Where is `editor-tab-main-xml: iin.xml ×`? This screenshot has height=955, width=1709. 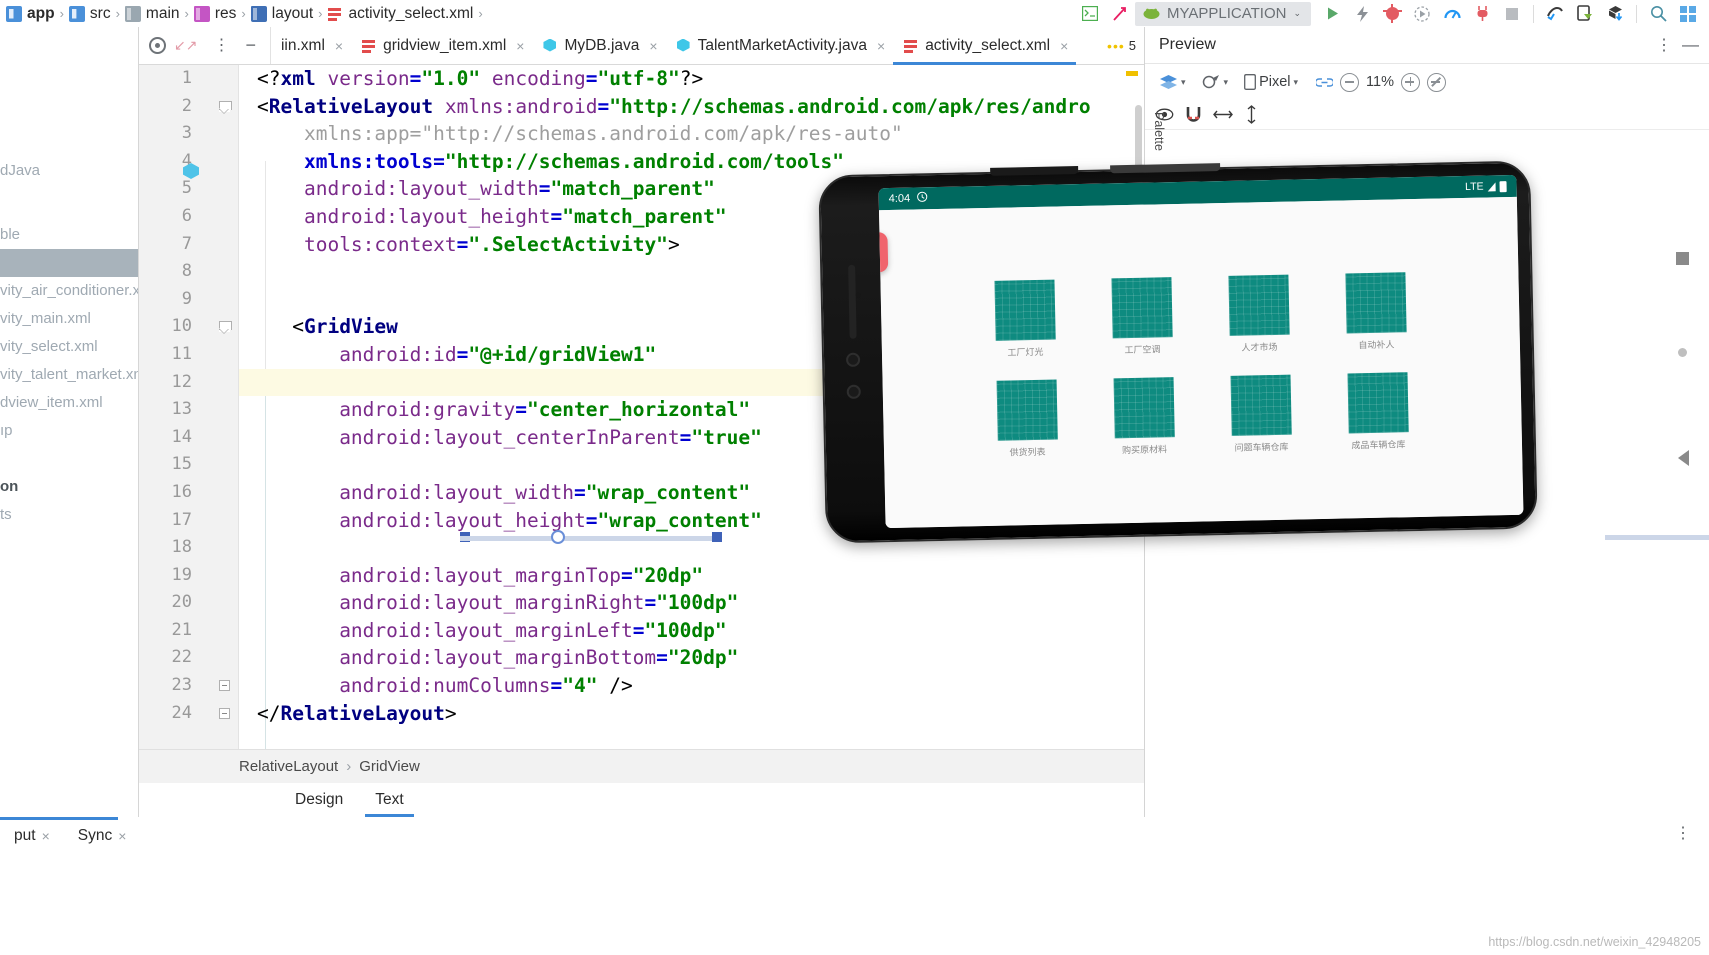 editor-tab-main-xml: iin.xml × is located at coordinates (311, 45).